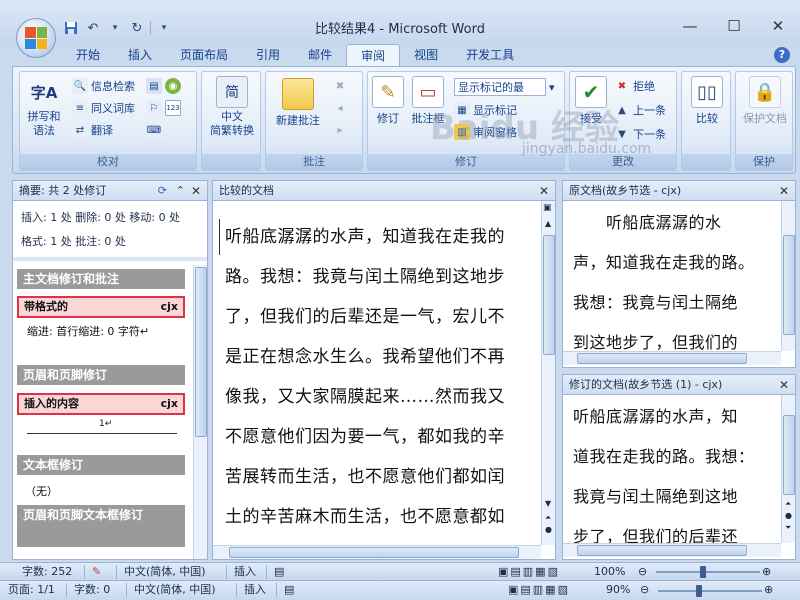 The width and height of the screenshot is (800, 600). What do you see at coordinates (618, 590) in the screenshot?
I see `zoom-level: 90%` at bounding box center [618, 590].